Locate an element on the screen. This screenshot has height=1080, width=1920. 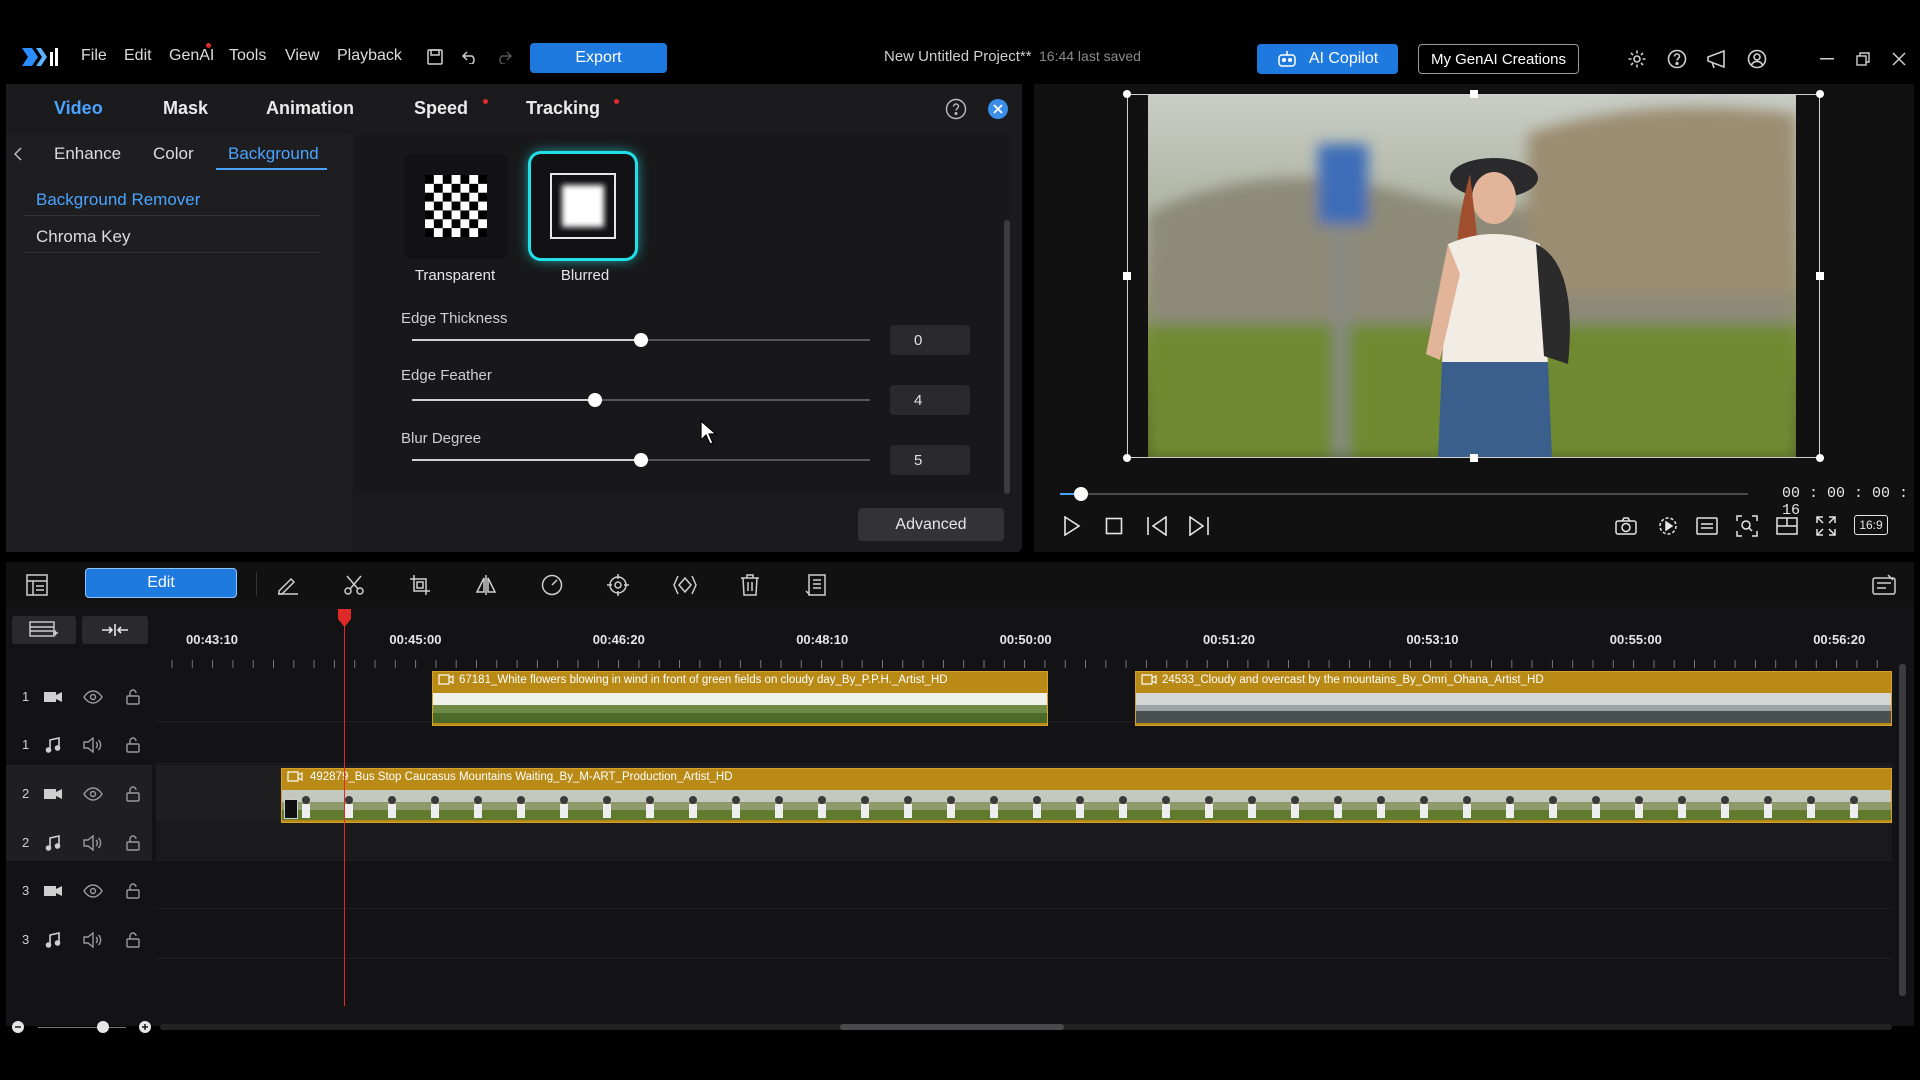
add-track-button is located at coordinates (44, 630).